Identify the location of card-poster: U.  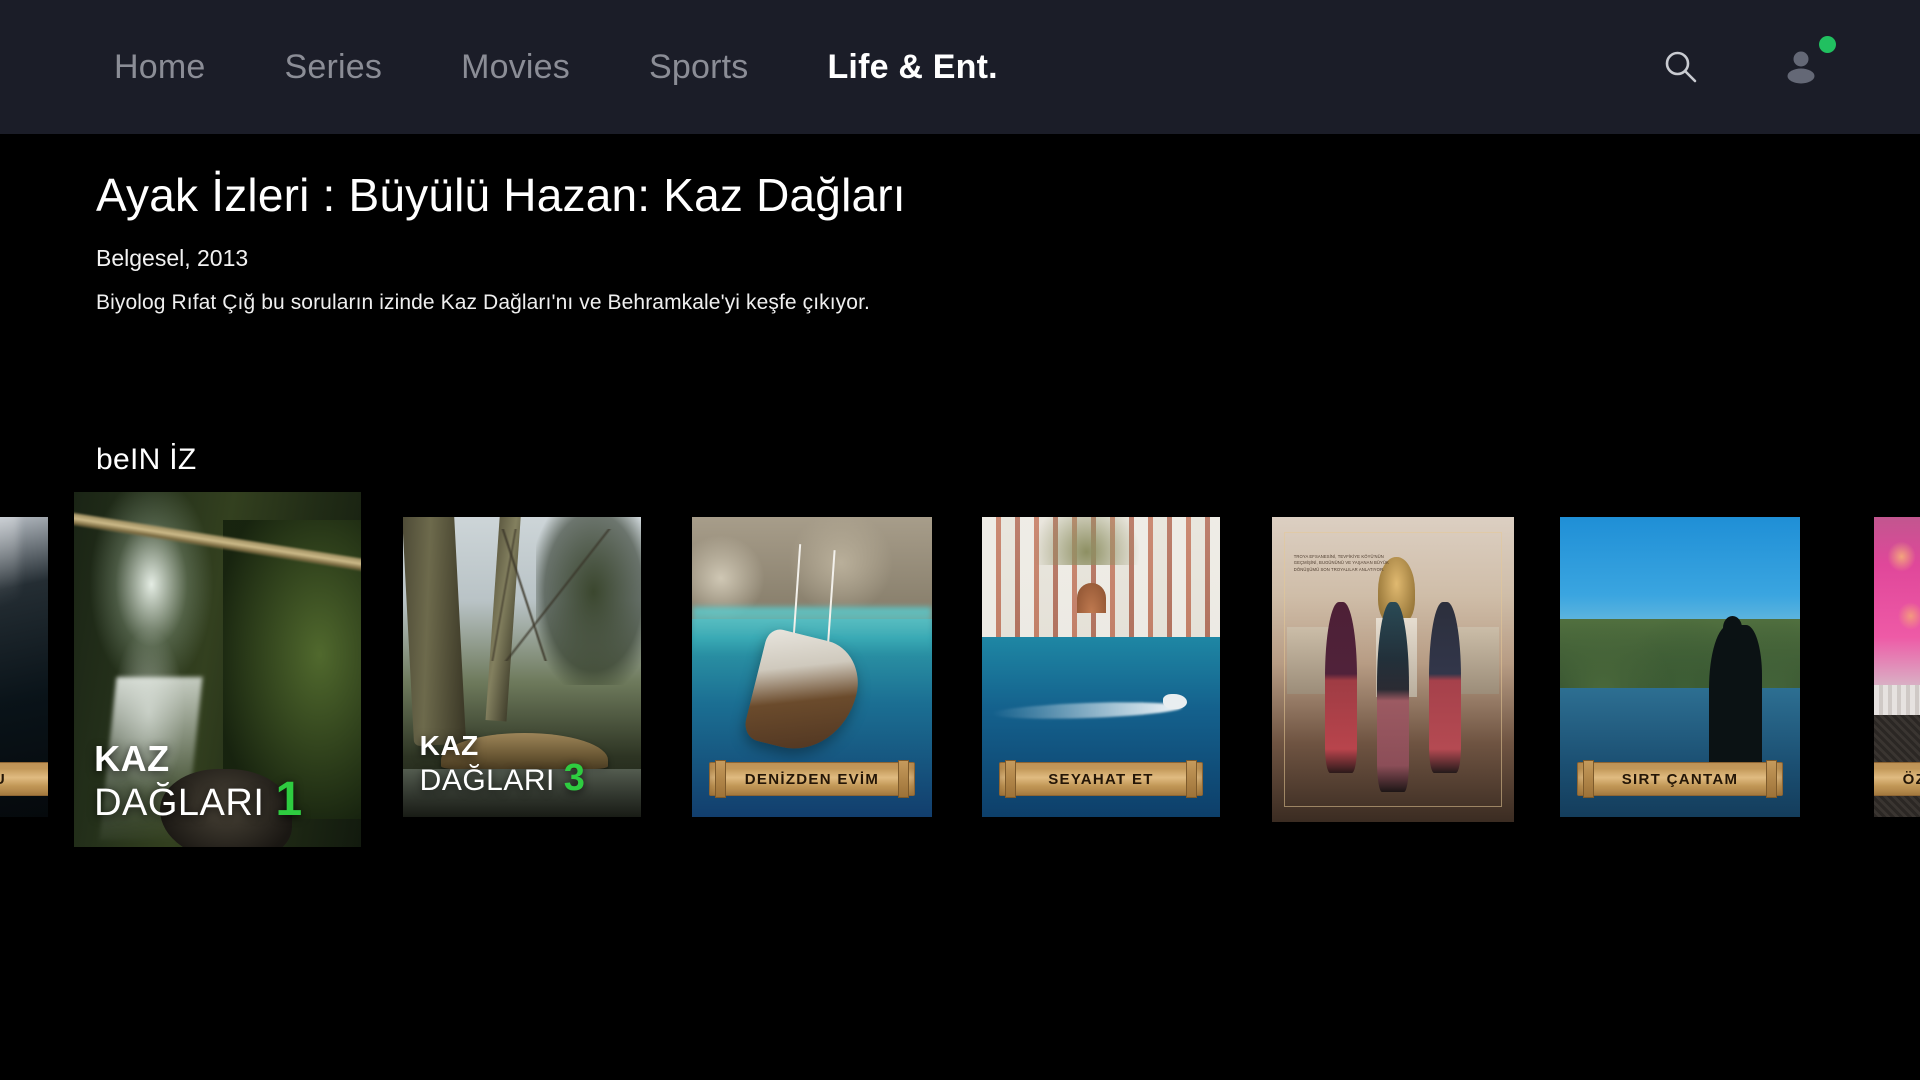
(24, 667).